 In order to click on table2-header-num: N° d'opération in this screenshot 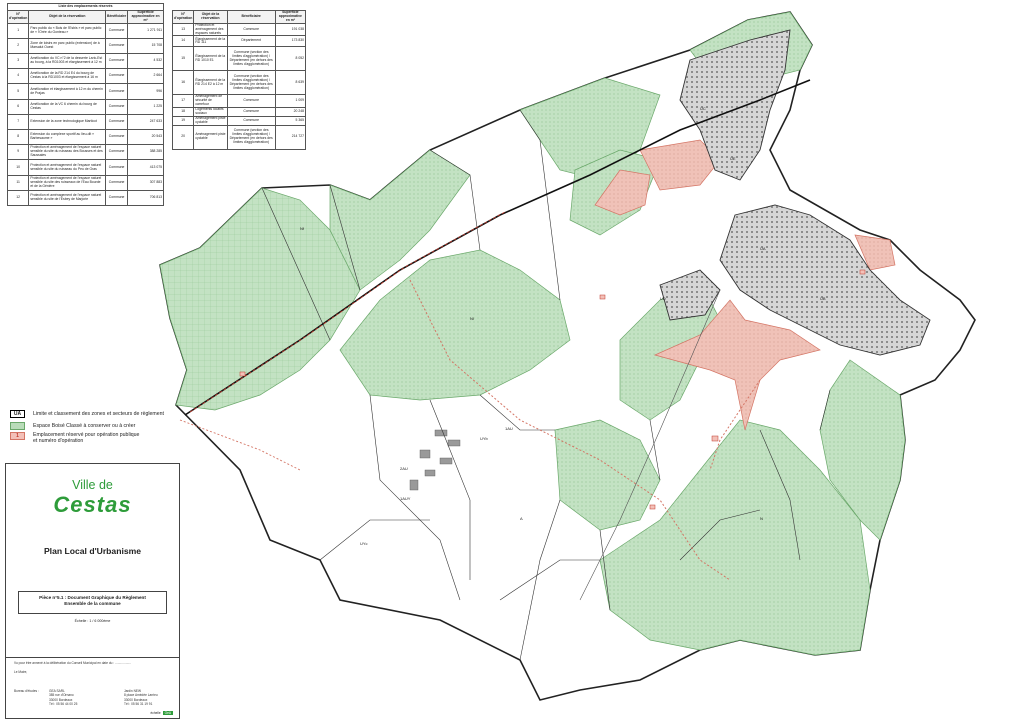, I will do `click(183, 17)`.